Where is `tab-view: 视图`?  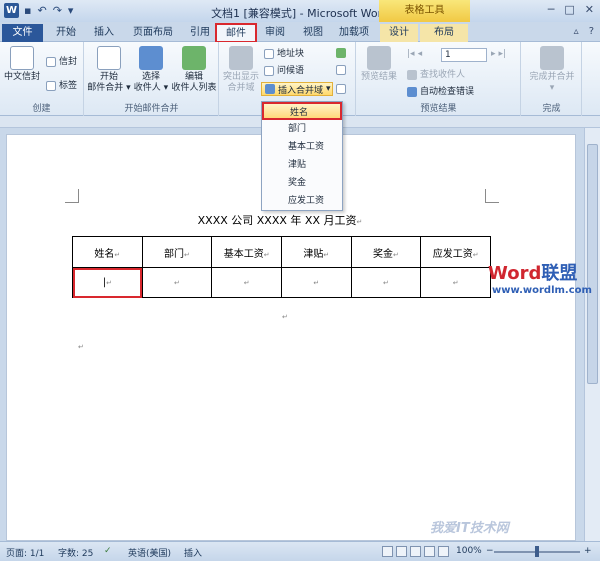 tab-view: 视图 is located at coordinates (313, 33).